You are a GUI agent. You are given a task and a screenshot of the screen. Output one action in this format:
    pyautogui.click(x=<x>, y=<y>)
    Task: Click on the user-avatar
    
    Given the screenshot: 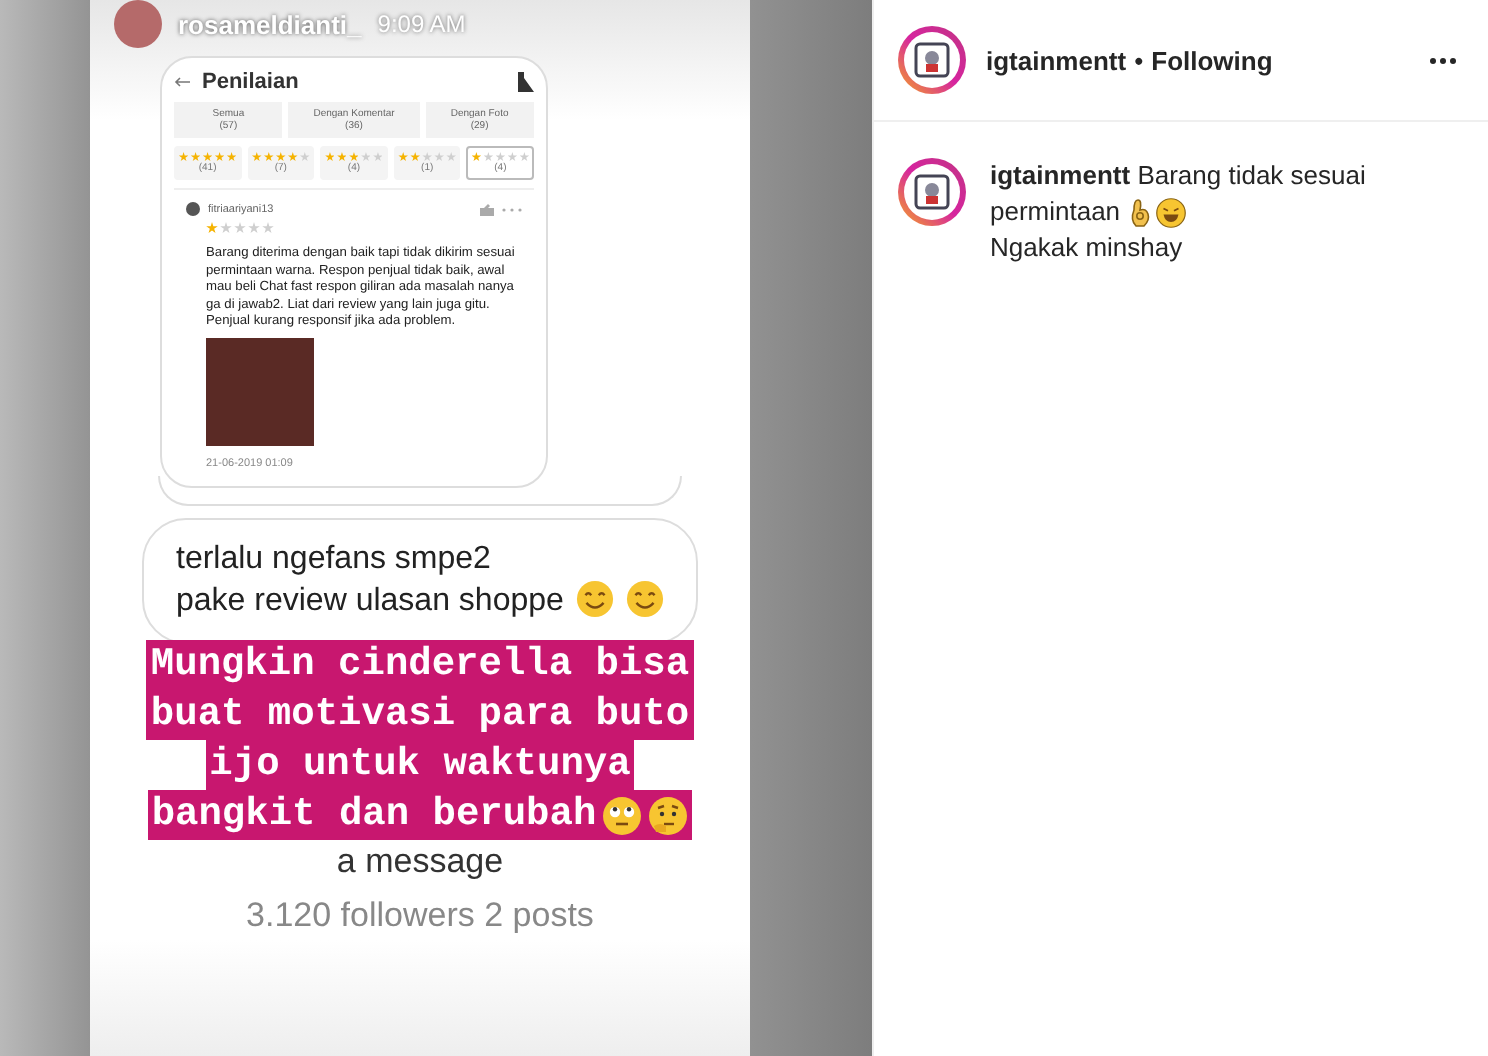 What is the action you would take?
    pyautogui.click(x=193, y=209)
    